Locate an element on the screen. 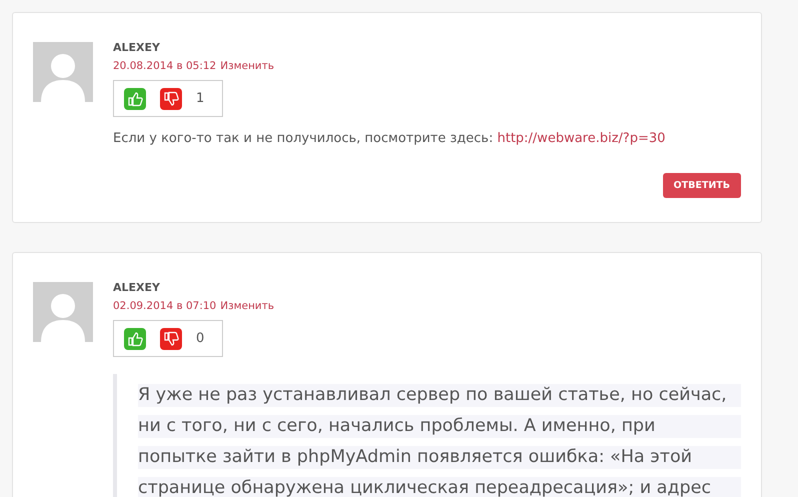 The height and width of the screenshot is (497, 798). comment-date: 20.08.2014 в 05:12 is located at coordinates (164, 66).